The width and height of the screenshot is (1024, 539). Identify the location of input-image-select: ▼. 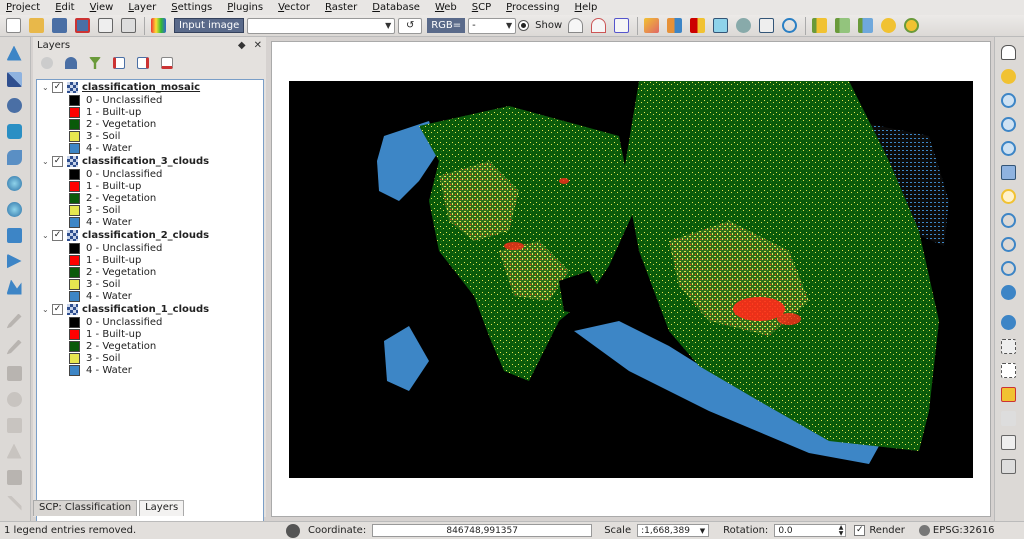
(321, 25).